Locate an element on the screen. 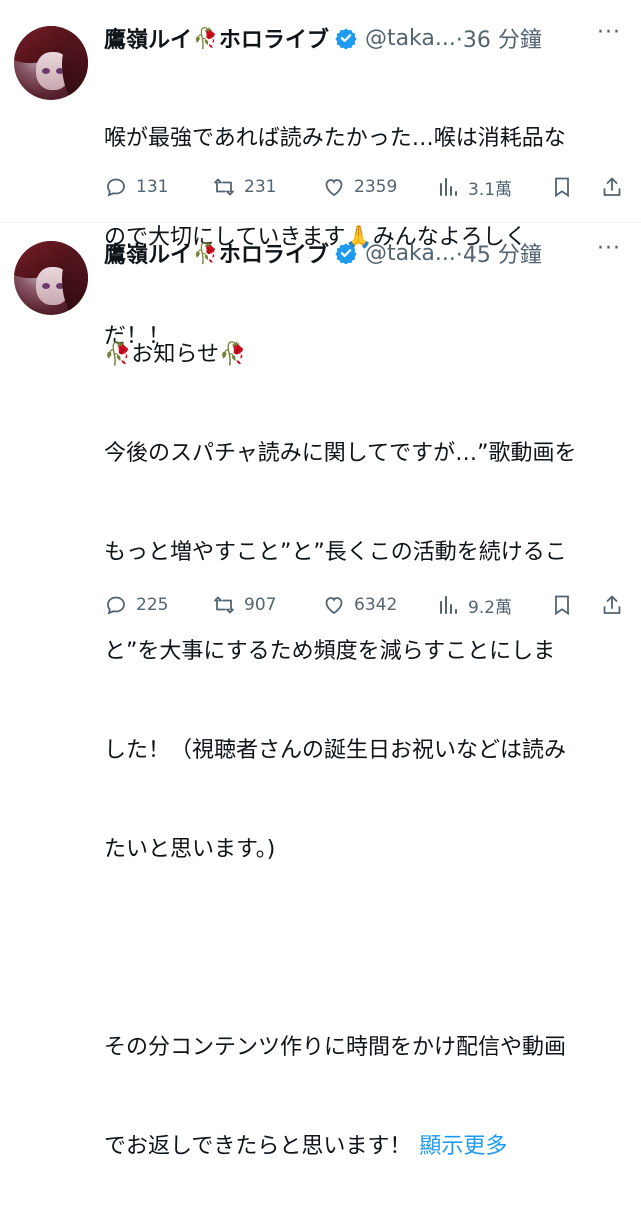 Image resolution: width=641 pixels, height=1229 pixels. views-button: 3.1萬 is located at coordinates (474, 187).